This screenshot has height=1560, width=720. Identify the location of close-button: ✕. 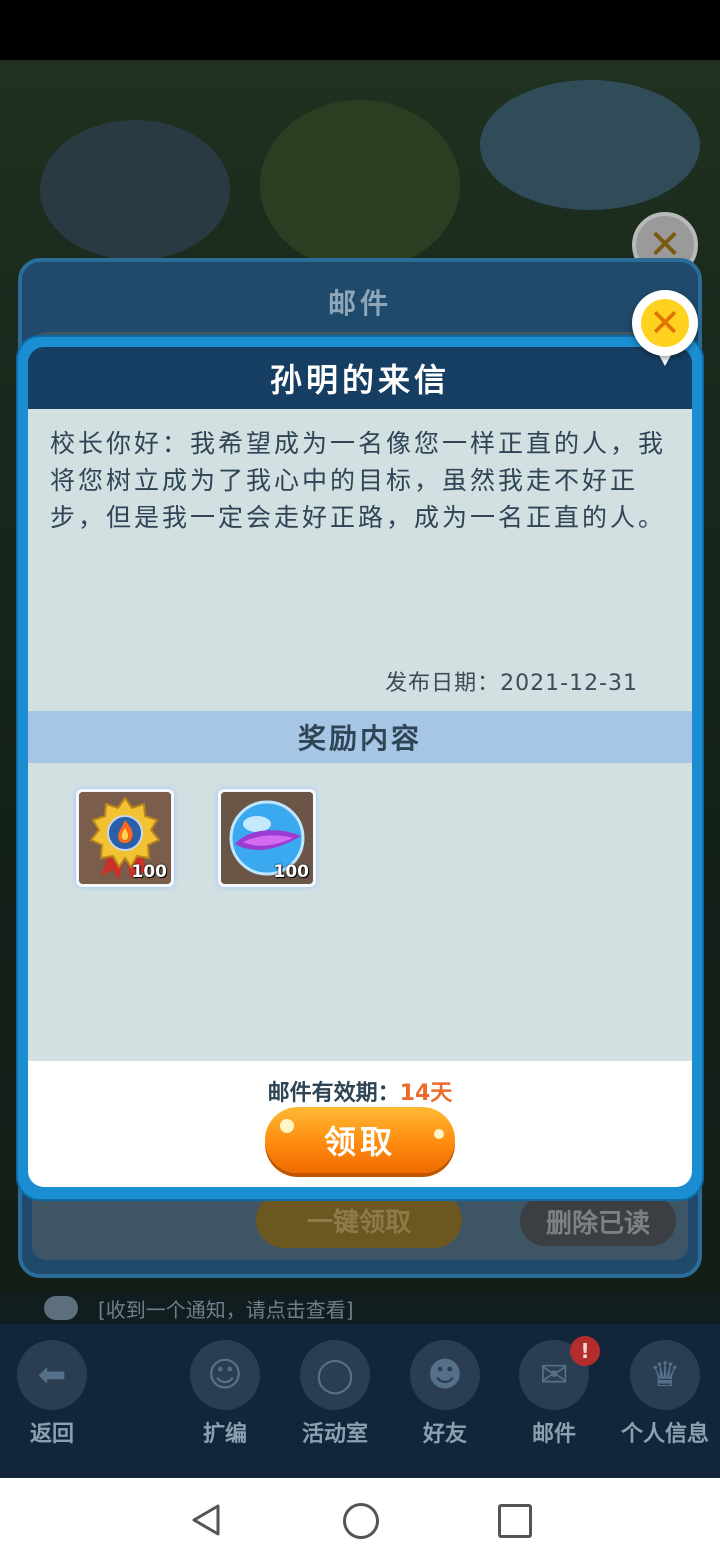
(665, 323).